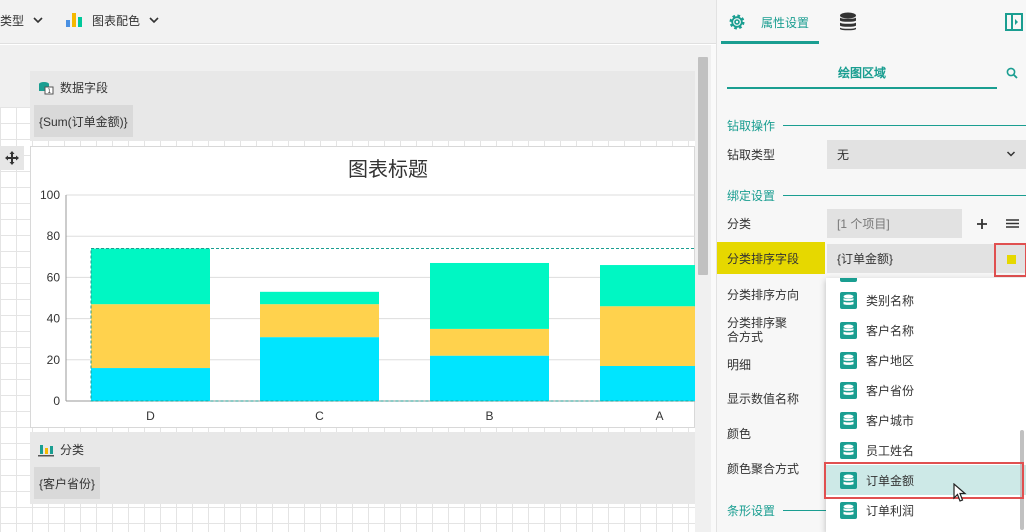 The height and width of the screenshot is (532, 1026). What do you see at coordinates (150, 416) in the screenshot?
I see `x-tick-label: D` at bounding box center [150, 416].